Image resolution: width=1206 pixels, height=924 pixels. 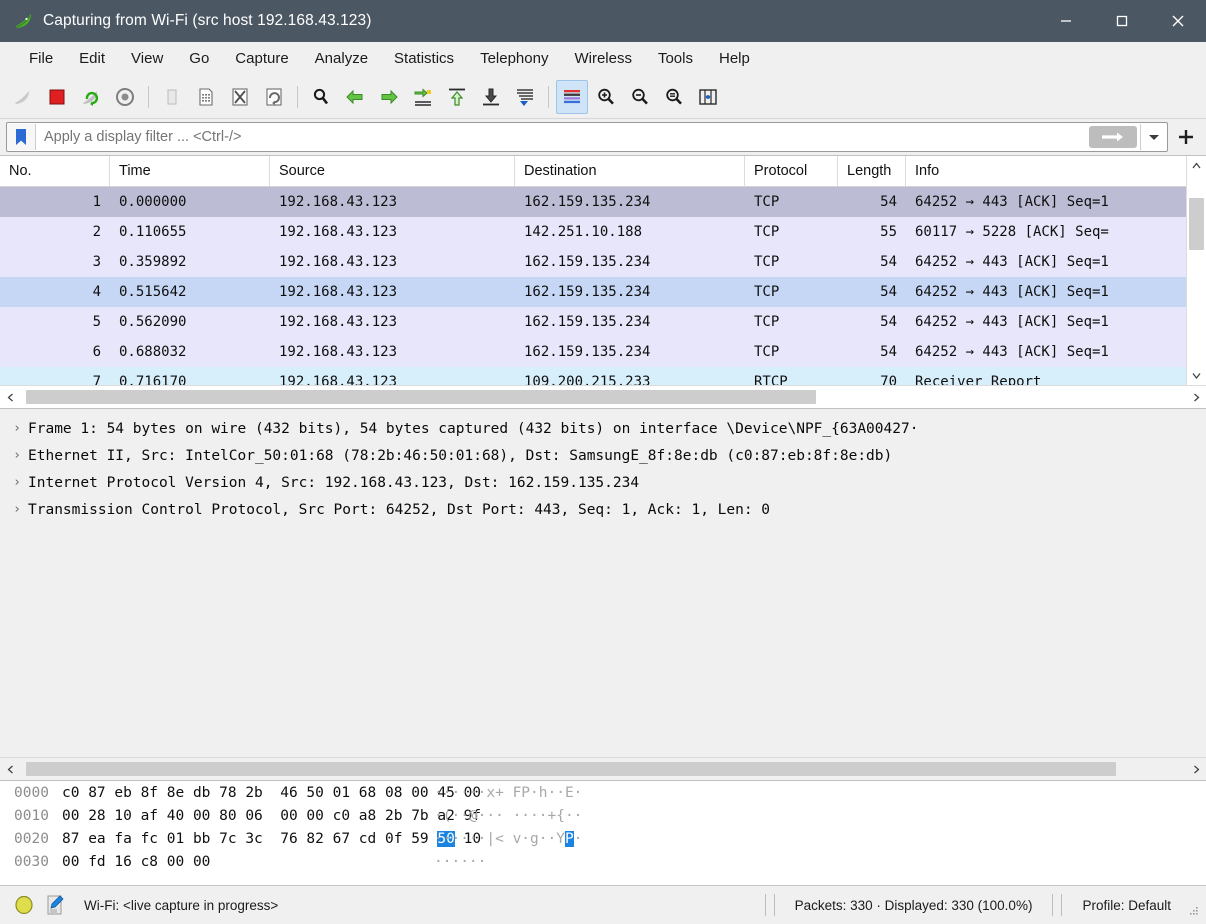 I want to click on expert-info-icon, so click(x=49, y=905).